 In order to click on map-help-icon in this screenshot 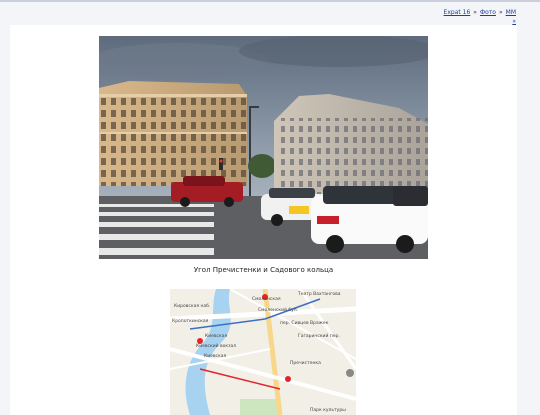, I will do `click(350, 373)`.